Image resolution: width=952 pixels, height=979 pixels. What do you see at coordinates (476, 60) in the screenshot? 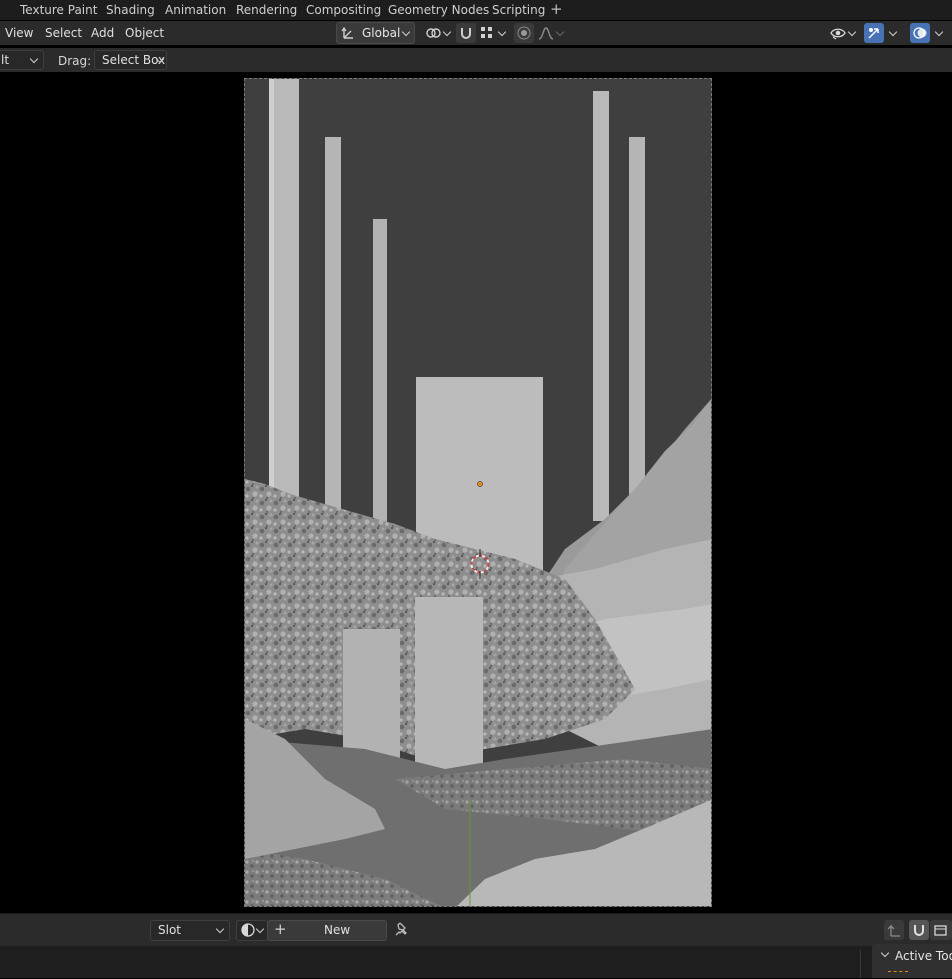
I see `tool-settings-bar: lt Drag: Select Box` at bounding box center [476, 60].